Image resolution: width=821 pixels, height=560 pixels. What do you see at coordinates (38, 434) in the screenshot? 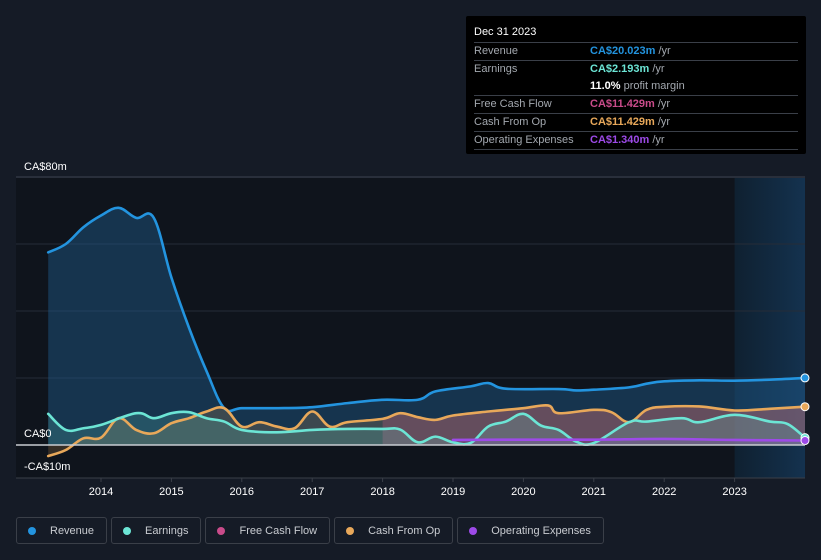
I see `y-label-zero: CA$0` at bounding box center [38, 434].